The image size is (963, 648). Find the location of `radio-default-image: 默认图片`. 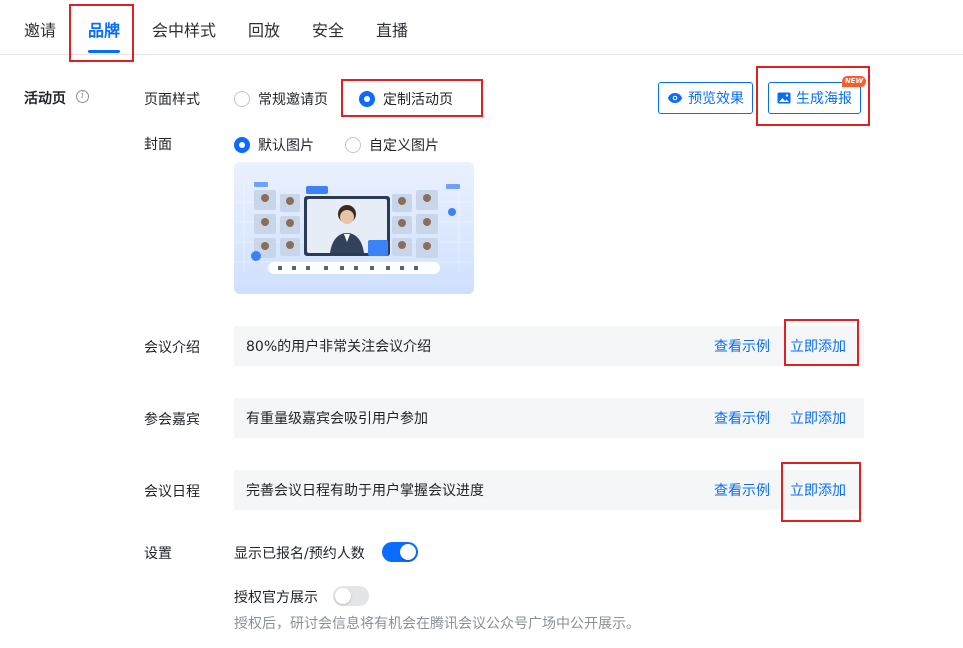

radio-default-image: 默认图片 is located at coordinates (274, 145).